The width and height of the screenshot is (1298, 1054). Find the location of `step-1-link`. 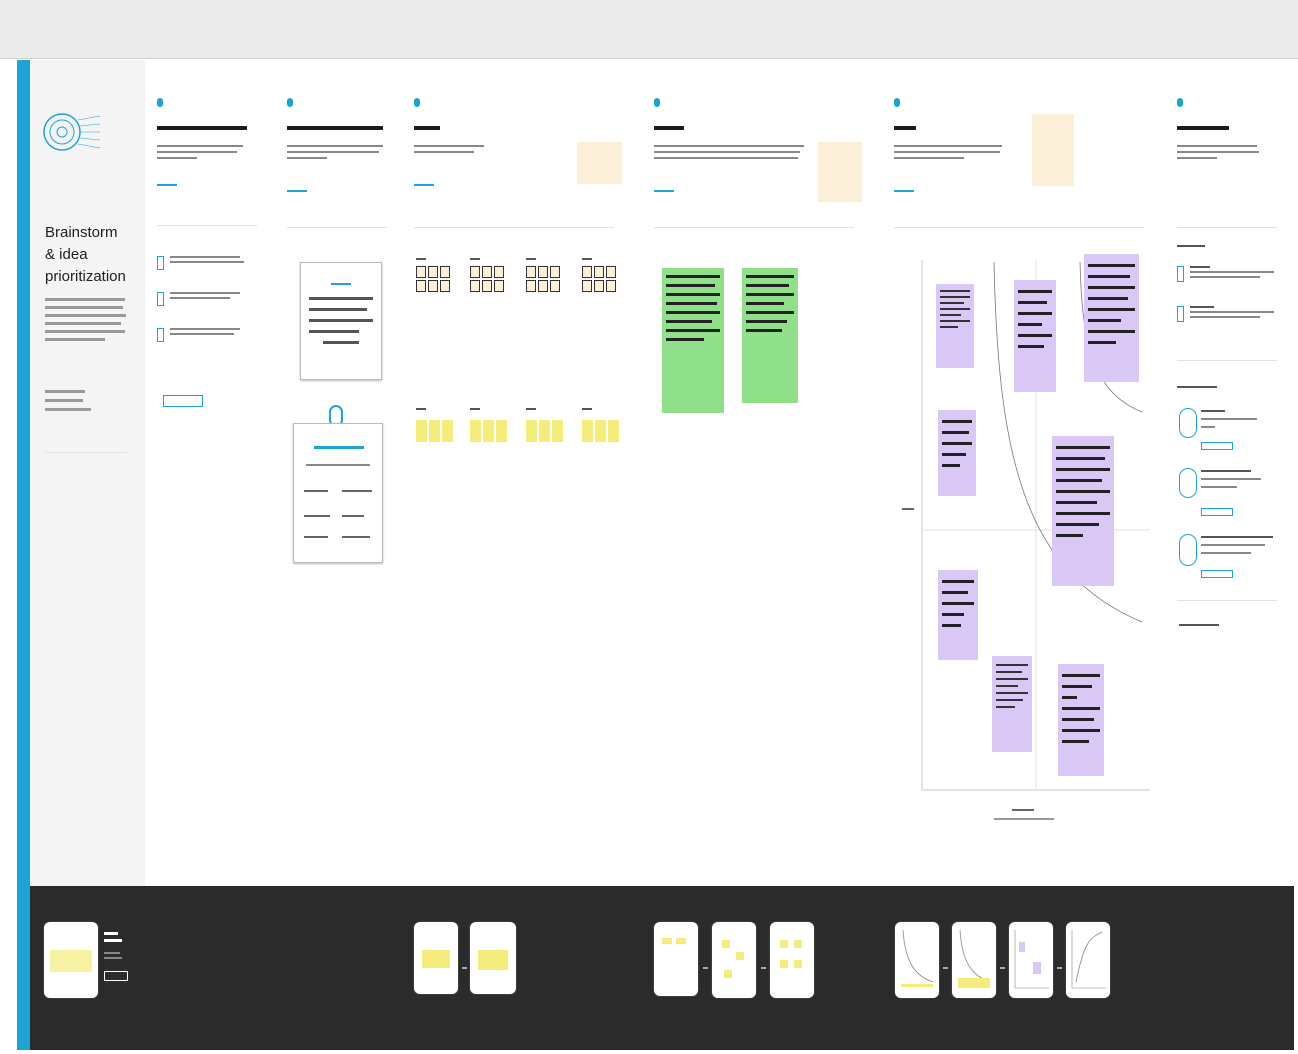

step-1-link is located at coordinates (167, 185).